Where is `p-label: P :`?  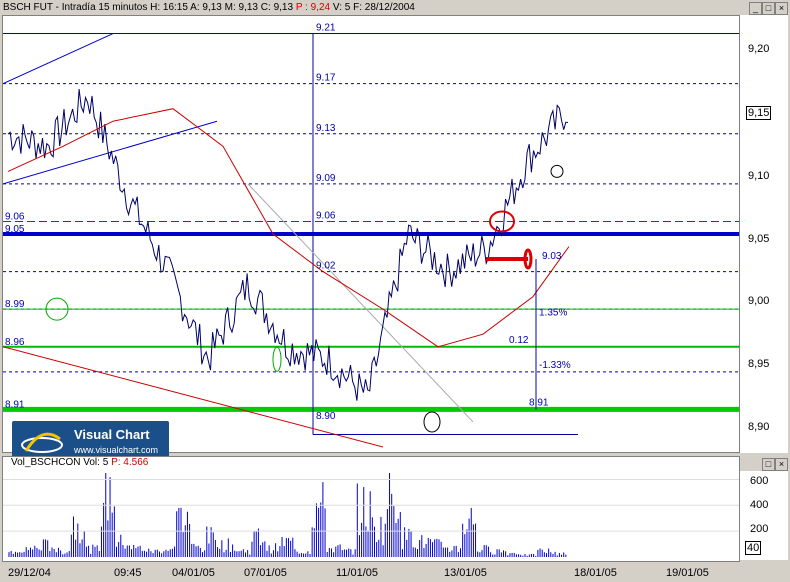 p-label: P : is located at coordinates (301, 7).